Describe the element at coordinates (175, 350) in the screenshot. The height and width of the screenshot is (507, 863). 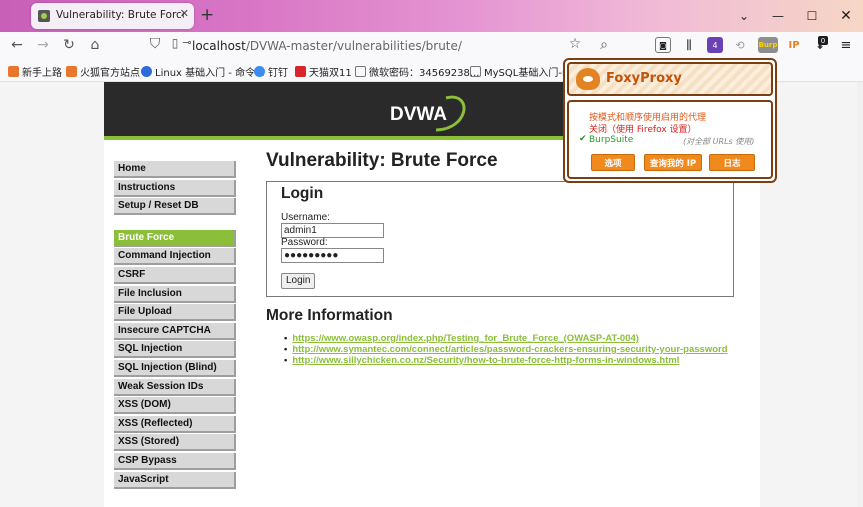
I see `menu-item-sql-injection: SQL Injection` at that location.